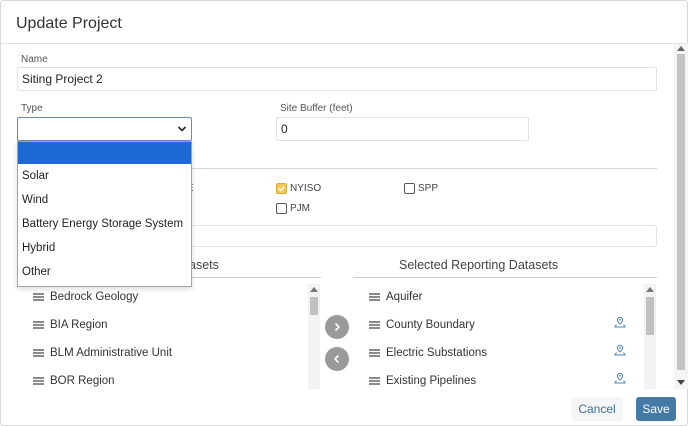 This screenshot has height=426, width=688. I want to click on list-item-label: Existing Pipelines, so click(431, 381).